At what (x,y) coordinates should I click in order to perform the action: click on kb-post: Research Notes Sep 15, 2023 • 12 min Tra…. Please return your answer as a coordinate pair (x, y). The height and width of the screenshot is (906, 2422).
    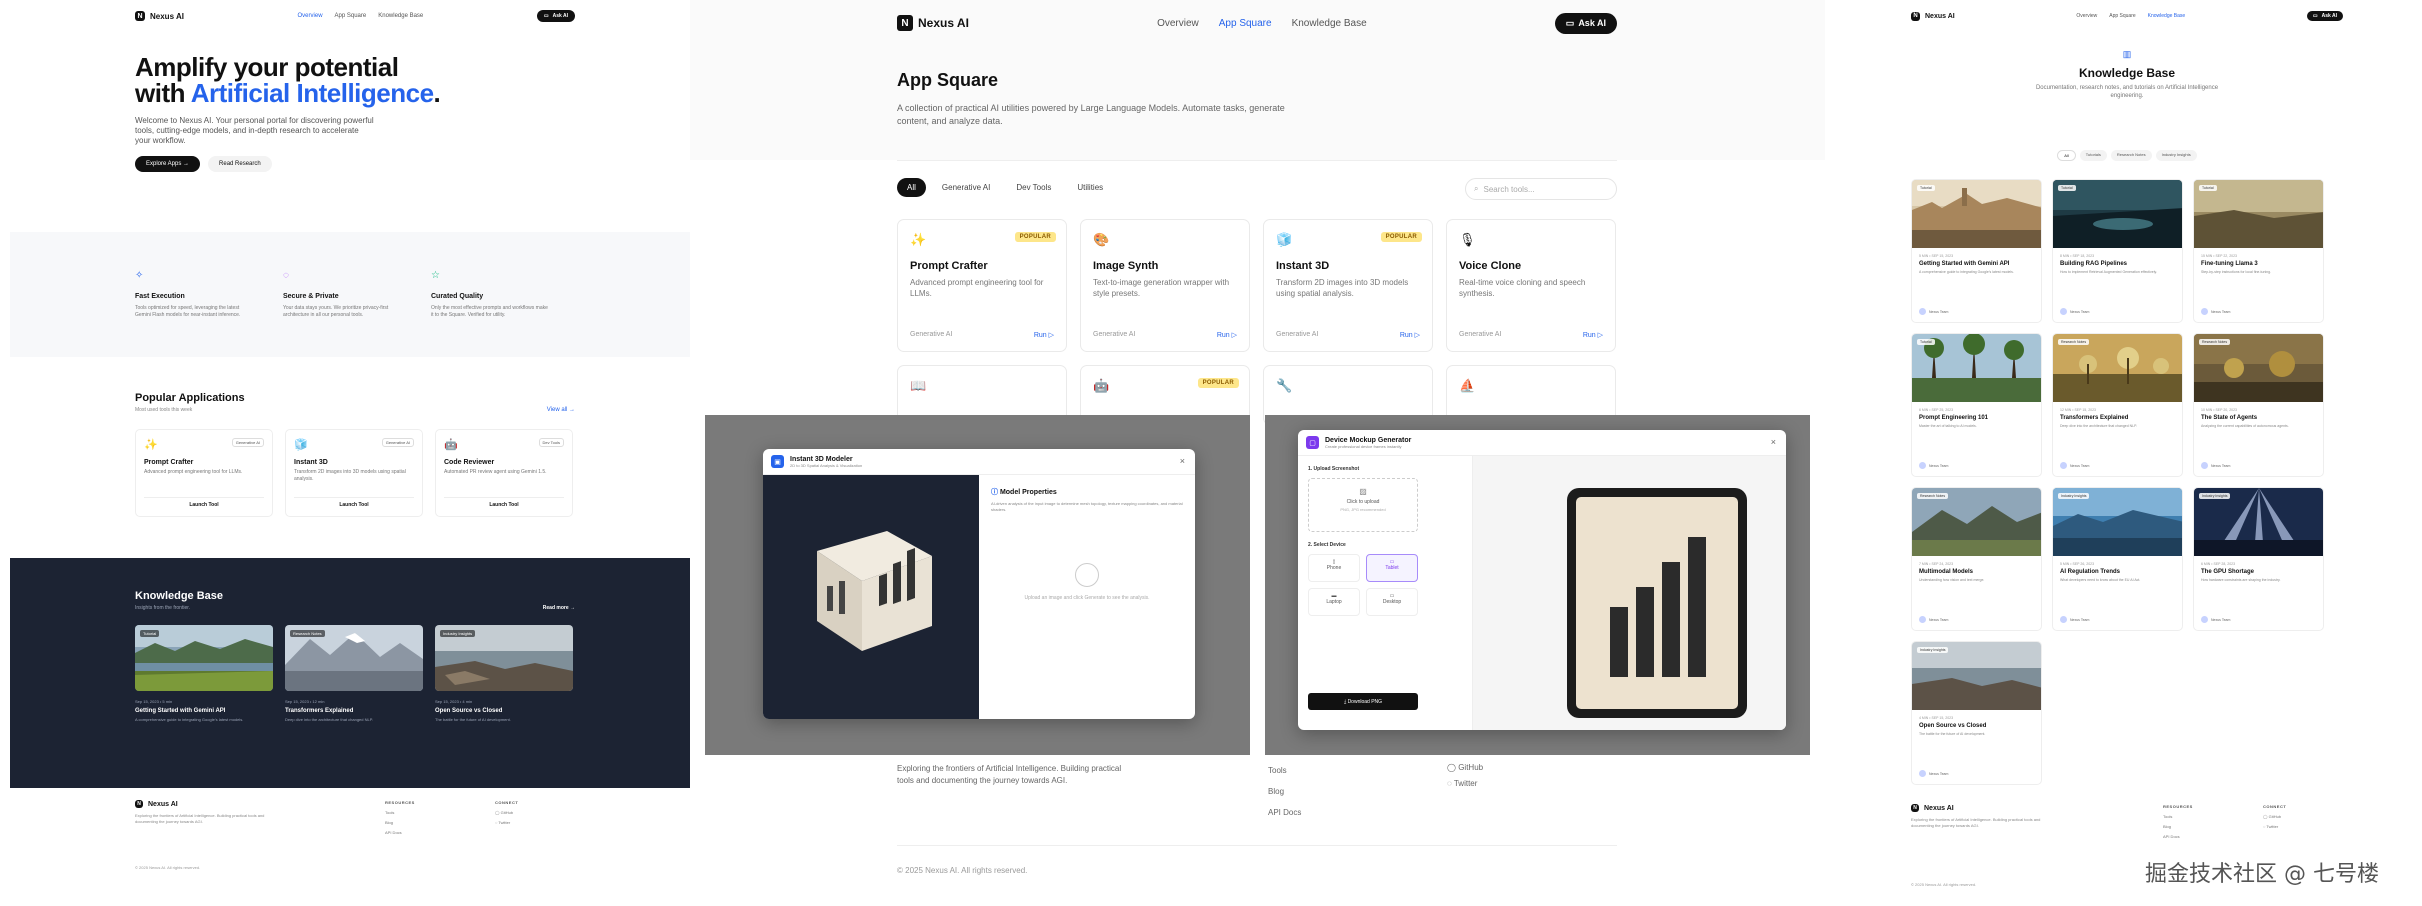
    Looking at the image, I should click on (354, 674).